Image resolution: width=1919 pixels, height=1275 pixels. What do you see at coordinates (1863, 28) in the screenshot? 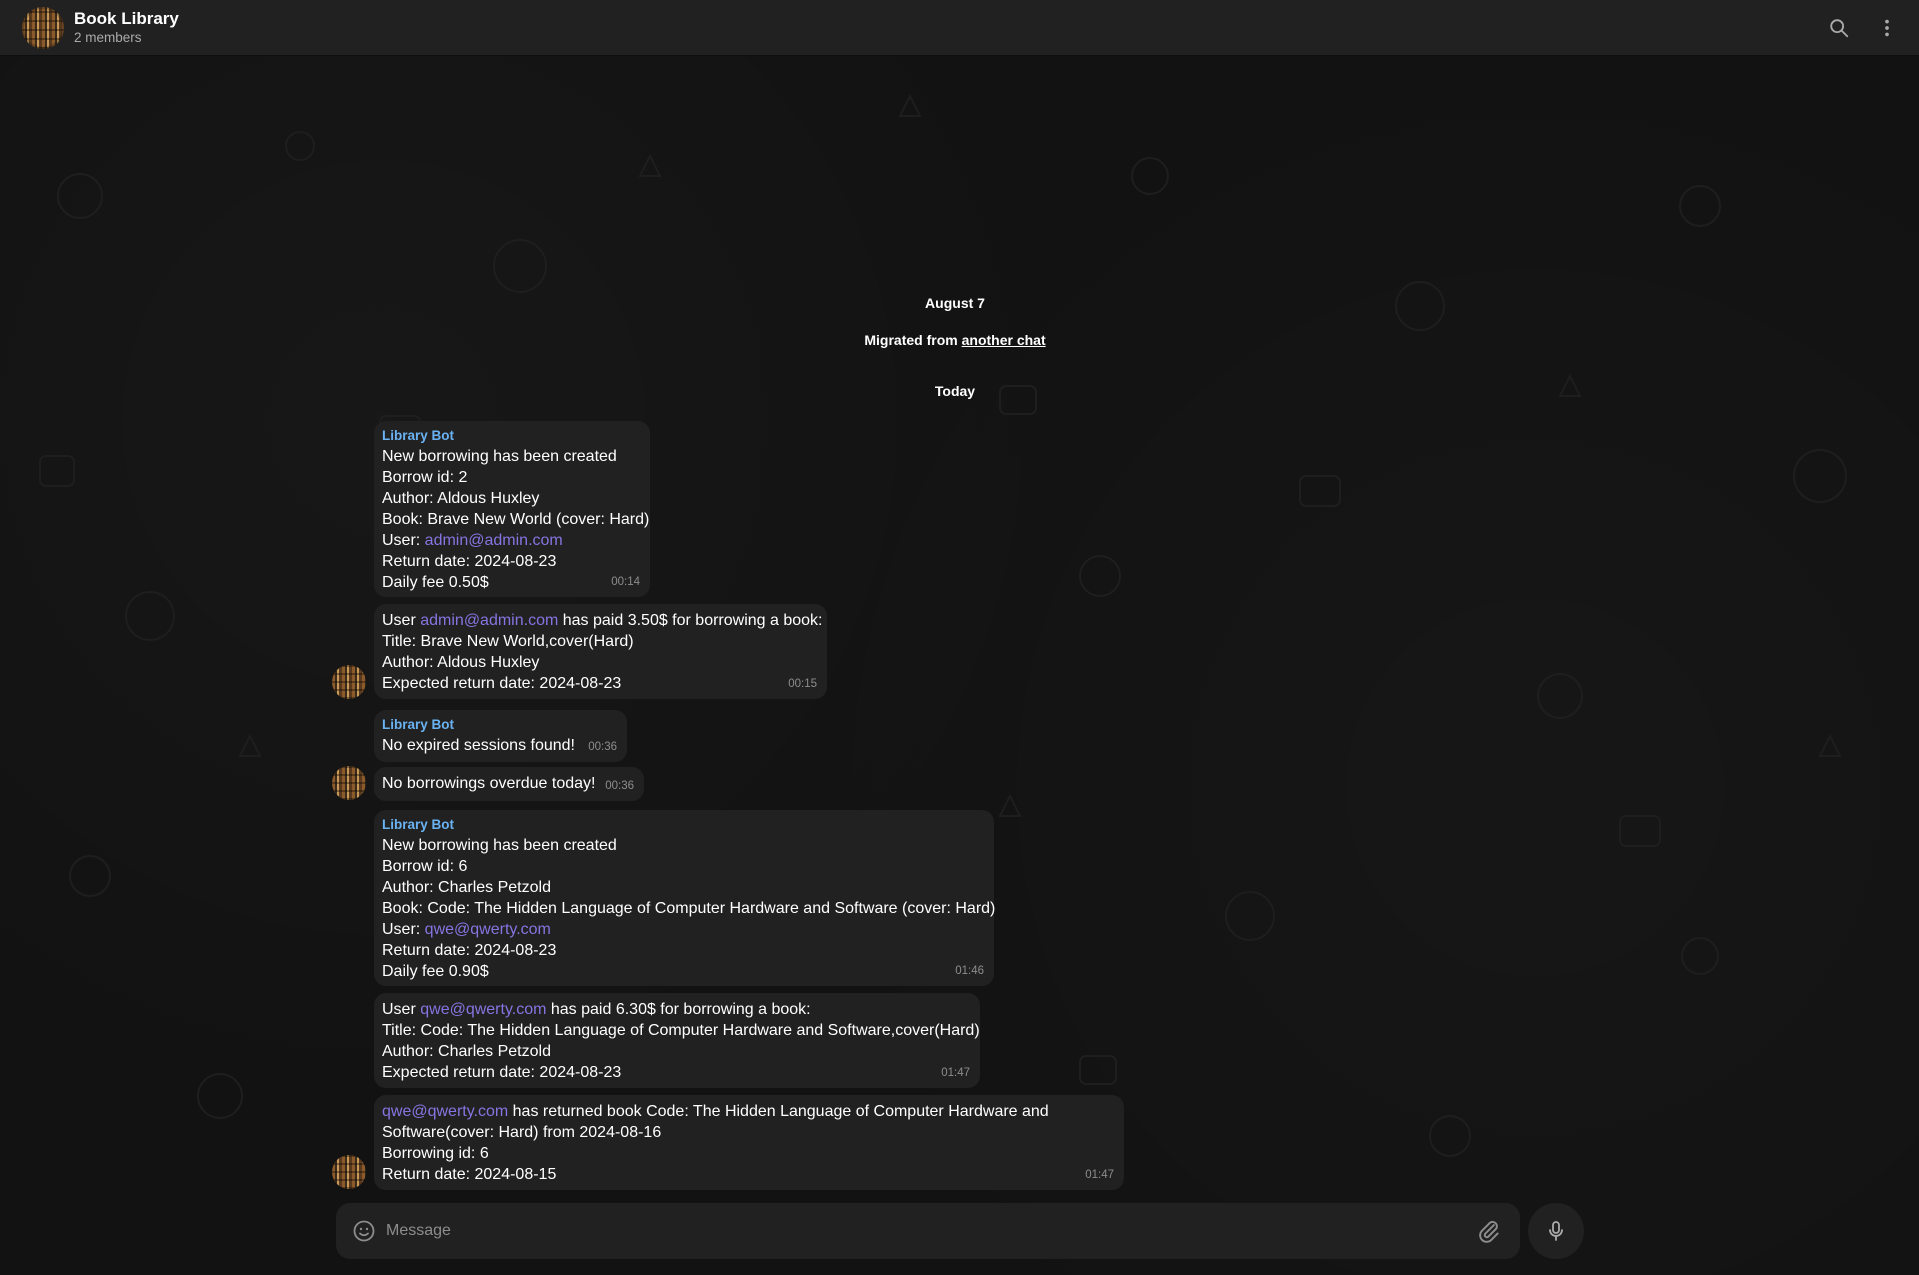
I see `header-actions` at bounding box center [1863, 28].